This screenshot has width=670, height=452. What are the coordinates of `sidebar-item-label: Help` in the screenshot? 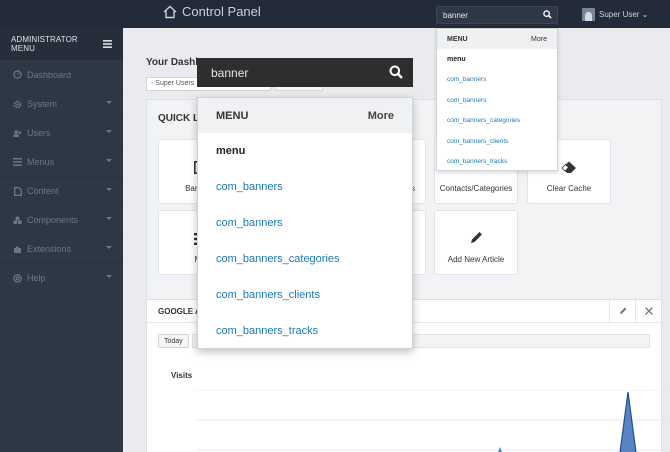 It's located at (36, 278).